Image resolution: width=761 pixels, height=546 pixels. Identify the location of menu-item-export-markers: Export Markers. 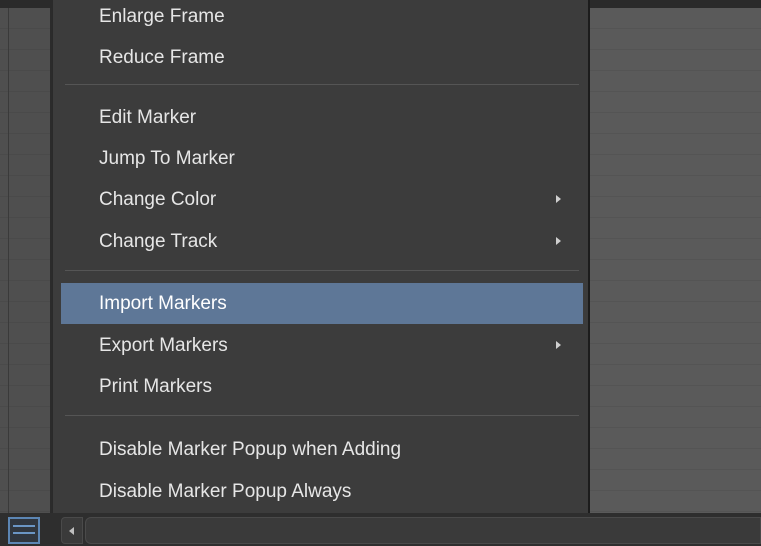
(322, 345).